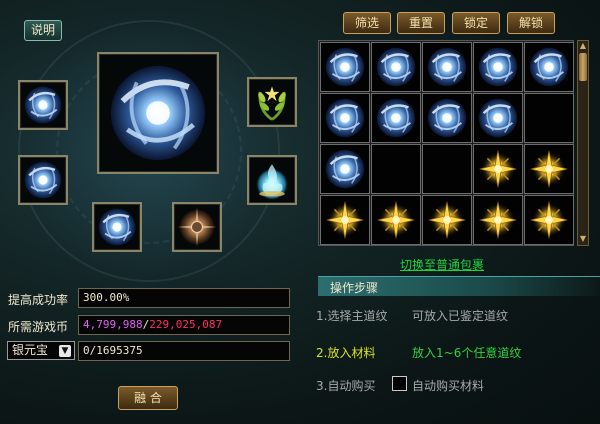  What do you see at coordinates (38, 327) in the screenshot?
I see `cost-label: 所需游戏币` at bounding box center [38, 327].